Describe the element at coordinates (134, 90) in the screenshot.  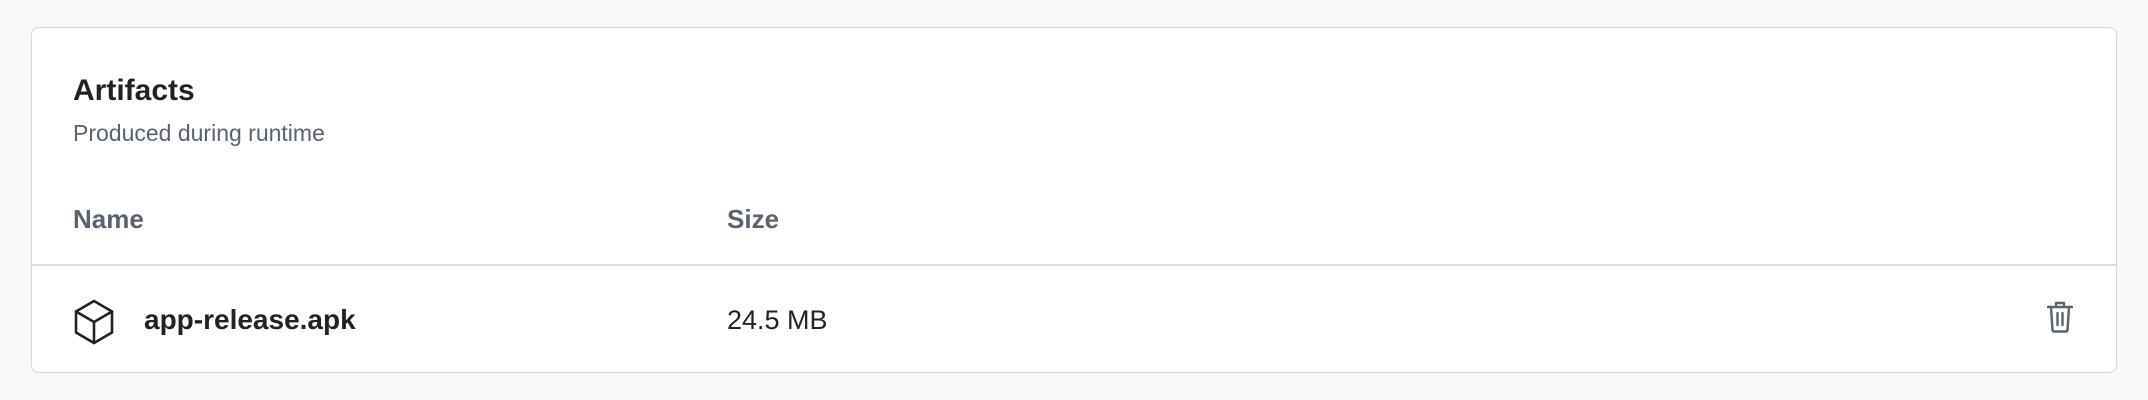
I see `section-title: Artifacts` at that location.